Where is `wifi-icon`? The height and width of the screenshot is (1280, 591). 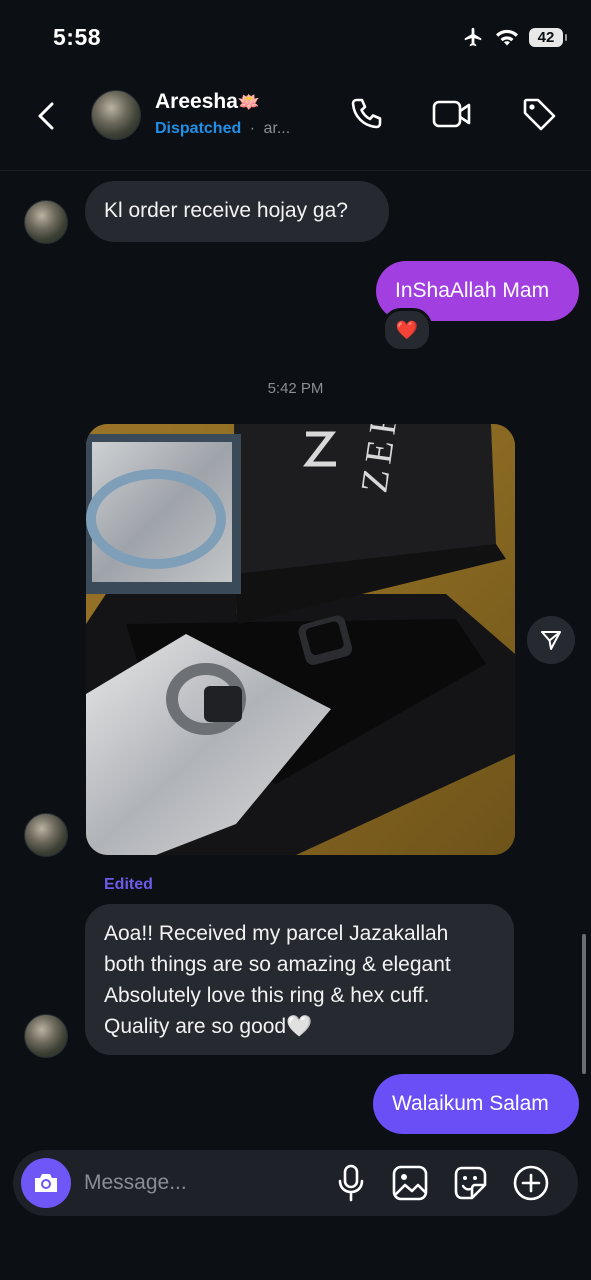
wifi-icon is located at coordinates (507, 37).